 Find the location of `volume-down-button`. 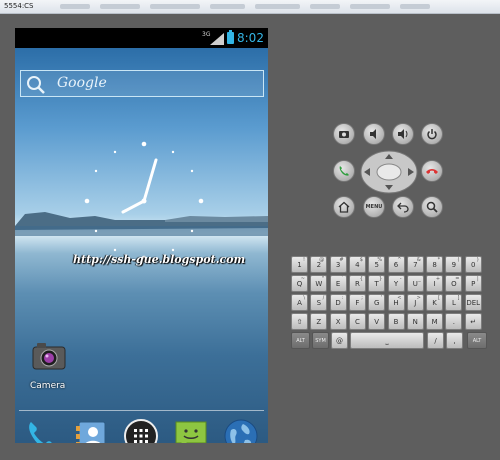

volume-down-button is located at coordinates (374, 134).